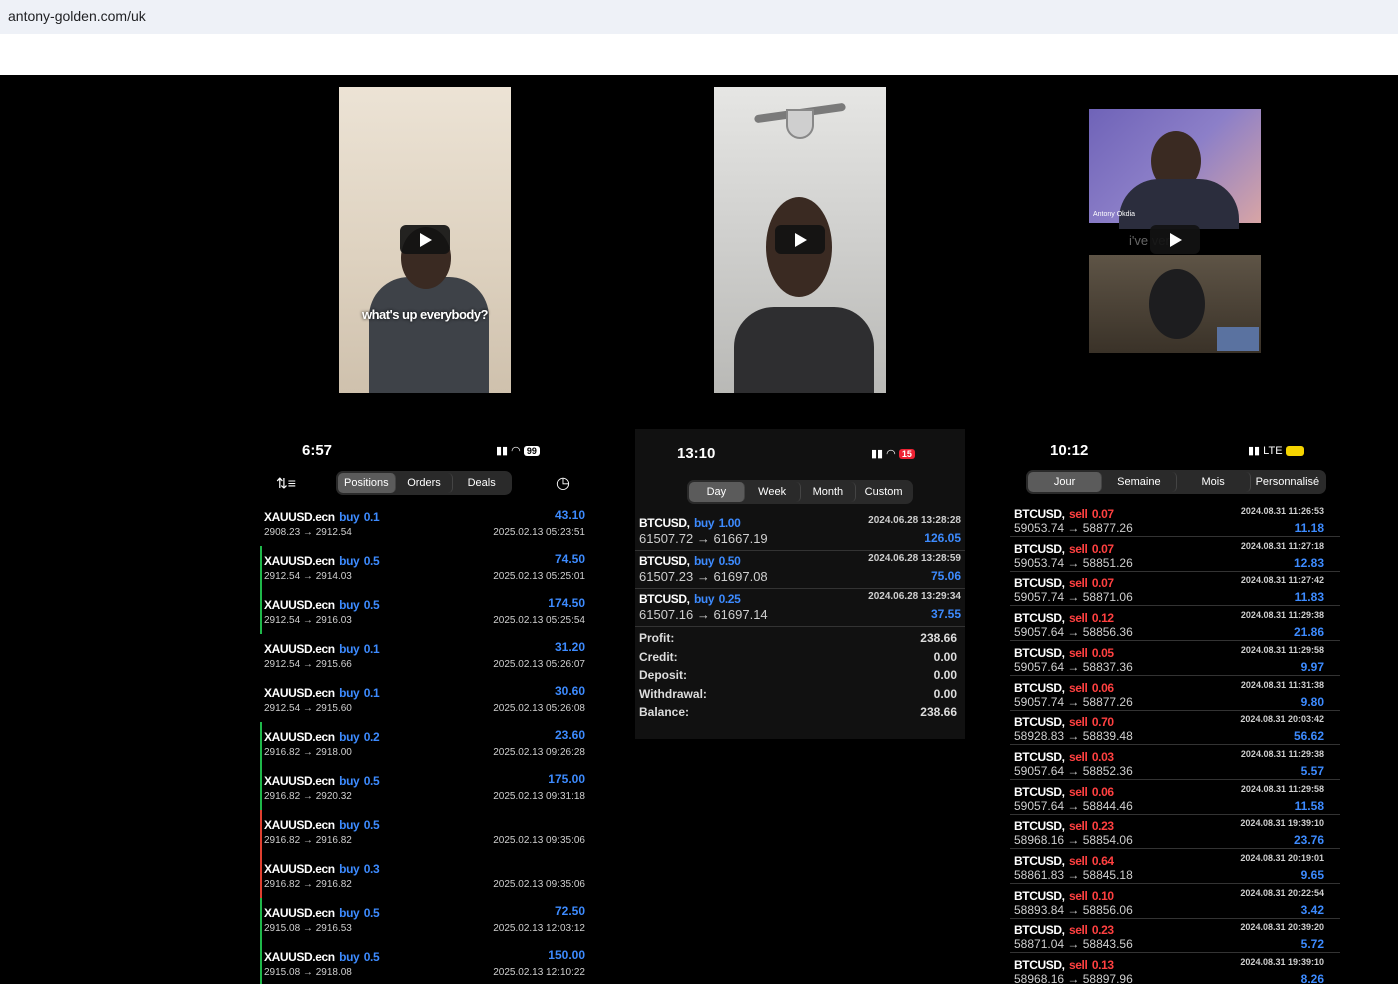  What do you see at coordinates (717, 492) in the screenshot?
I see `tab-day: Day` at bounding box center [717, 492].